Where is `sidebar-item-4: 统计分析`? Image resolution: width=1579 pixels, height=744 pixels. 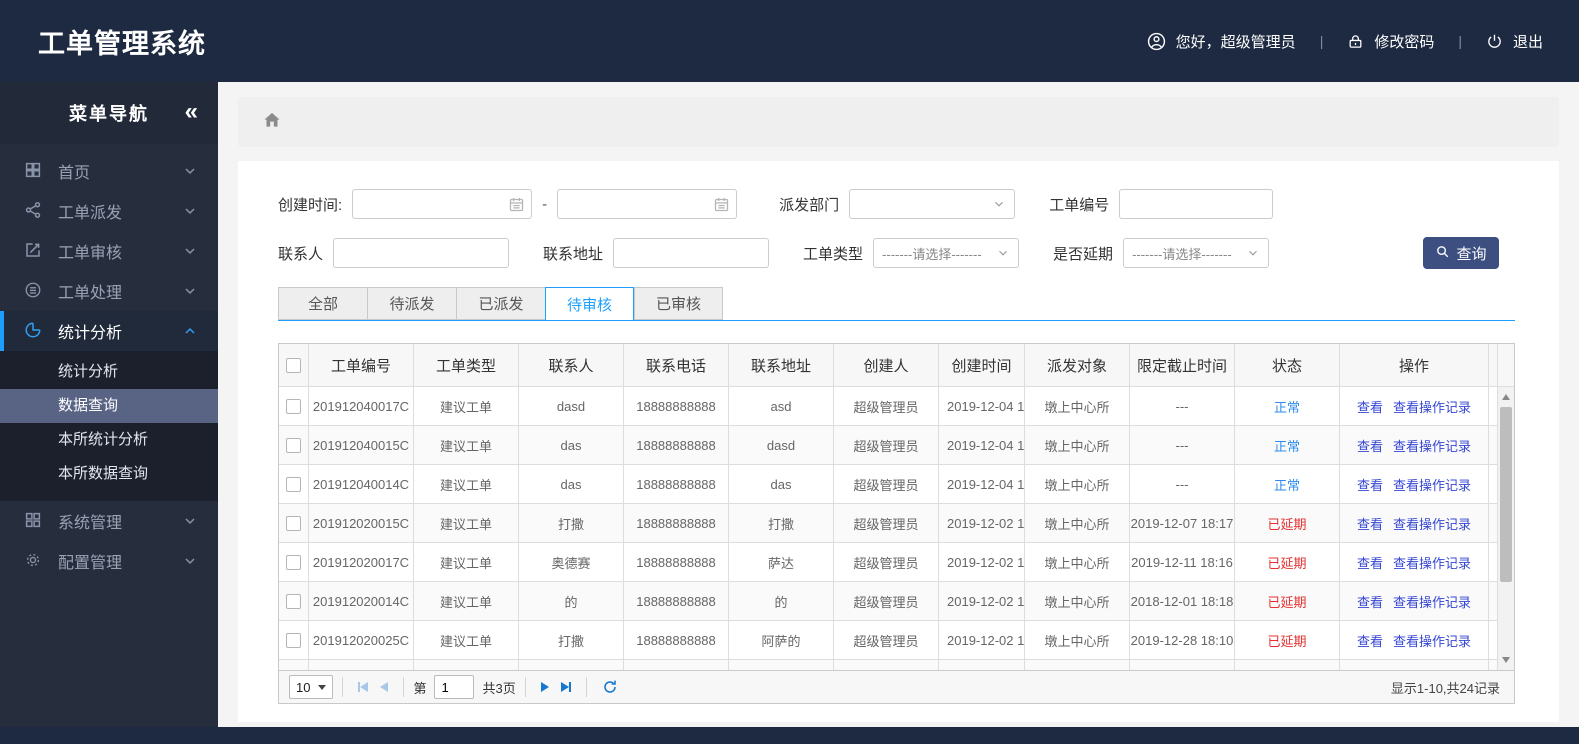 sidebar-item-4: 统计分析 is located at coordinates (109, 331).